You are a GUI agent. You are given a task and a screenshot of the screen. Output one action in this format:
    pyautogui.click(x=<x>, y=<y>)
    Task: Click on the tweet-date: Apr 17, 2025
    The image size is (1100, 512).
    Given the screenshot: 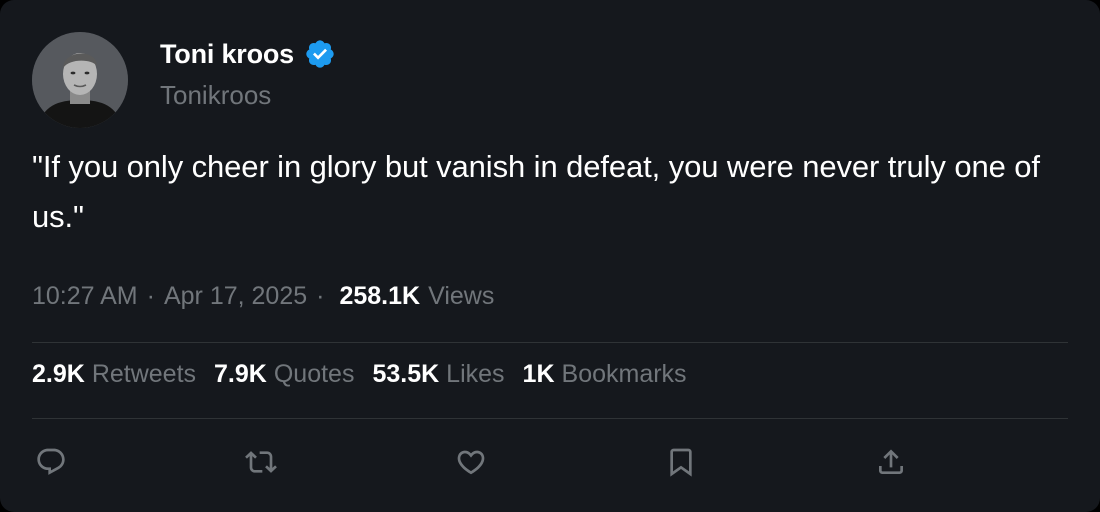 What is the action you would take?
    pyautogui.click(x=235, y=296)
    